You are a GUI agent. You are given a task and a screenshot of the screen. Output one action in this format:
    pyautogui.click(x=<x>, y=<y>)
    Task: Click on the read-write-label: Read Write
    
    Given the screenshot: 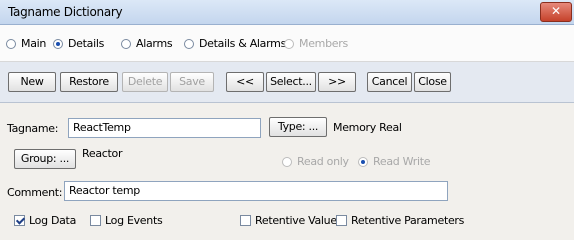 What is the action you would take?
    pyautogui.click(x=402, y=161)
    